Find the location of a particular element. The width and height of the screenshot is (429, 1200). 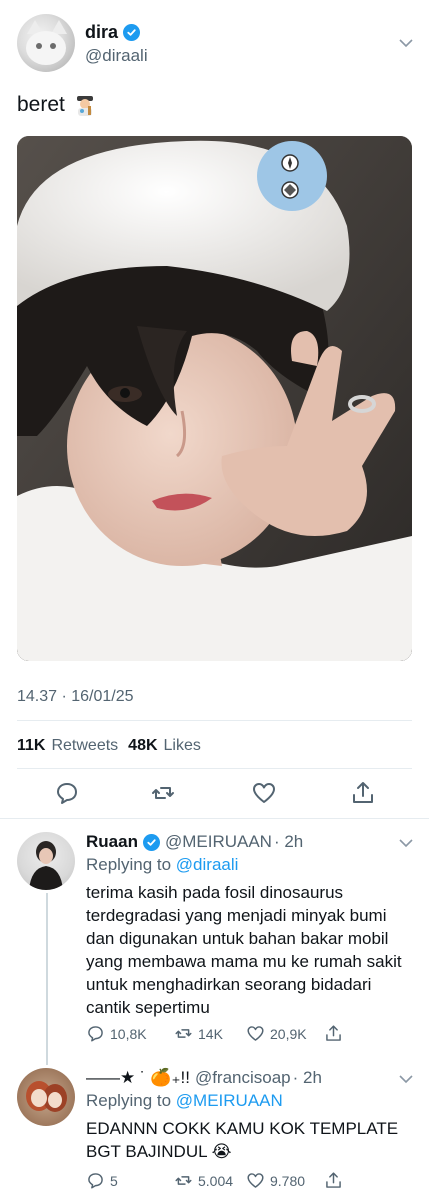

reply-author-name: Ruaan is located at coordinates (112, 842).